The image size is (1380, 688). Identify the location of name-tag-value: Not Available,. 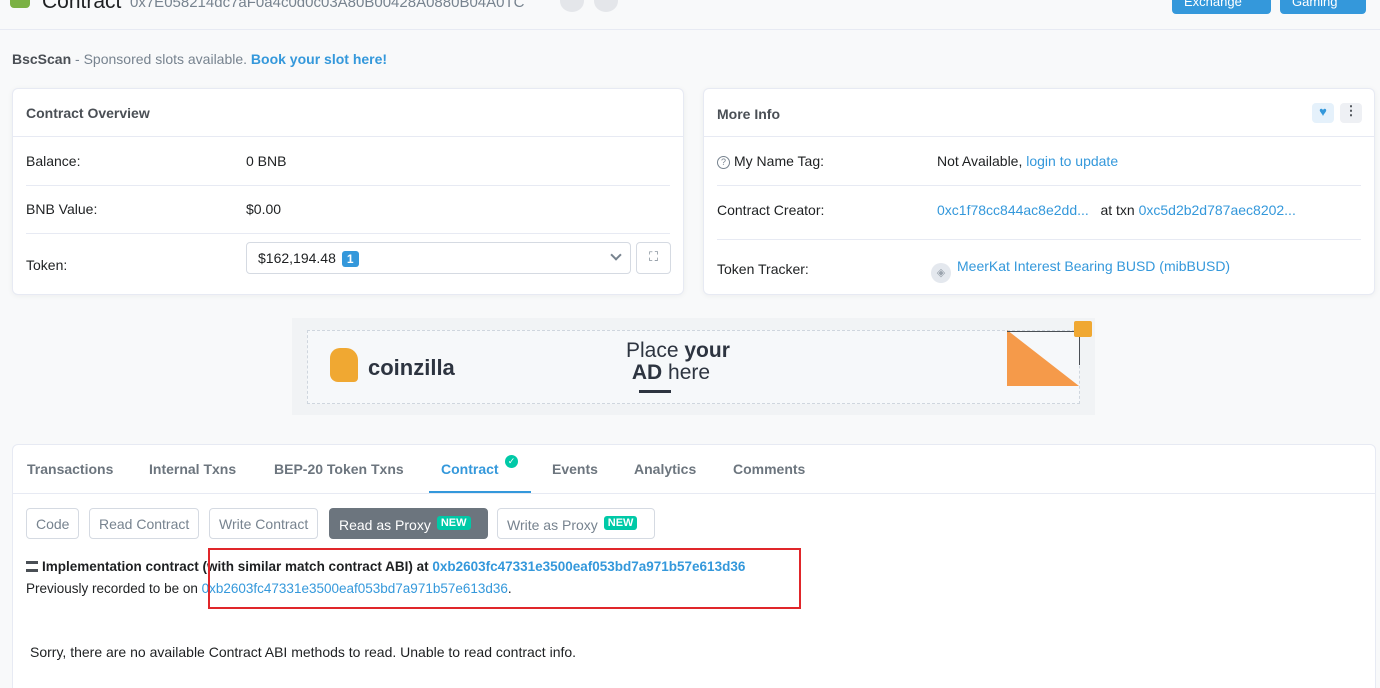
(980, 161).